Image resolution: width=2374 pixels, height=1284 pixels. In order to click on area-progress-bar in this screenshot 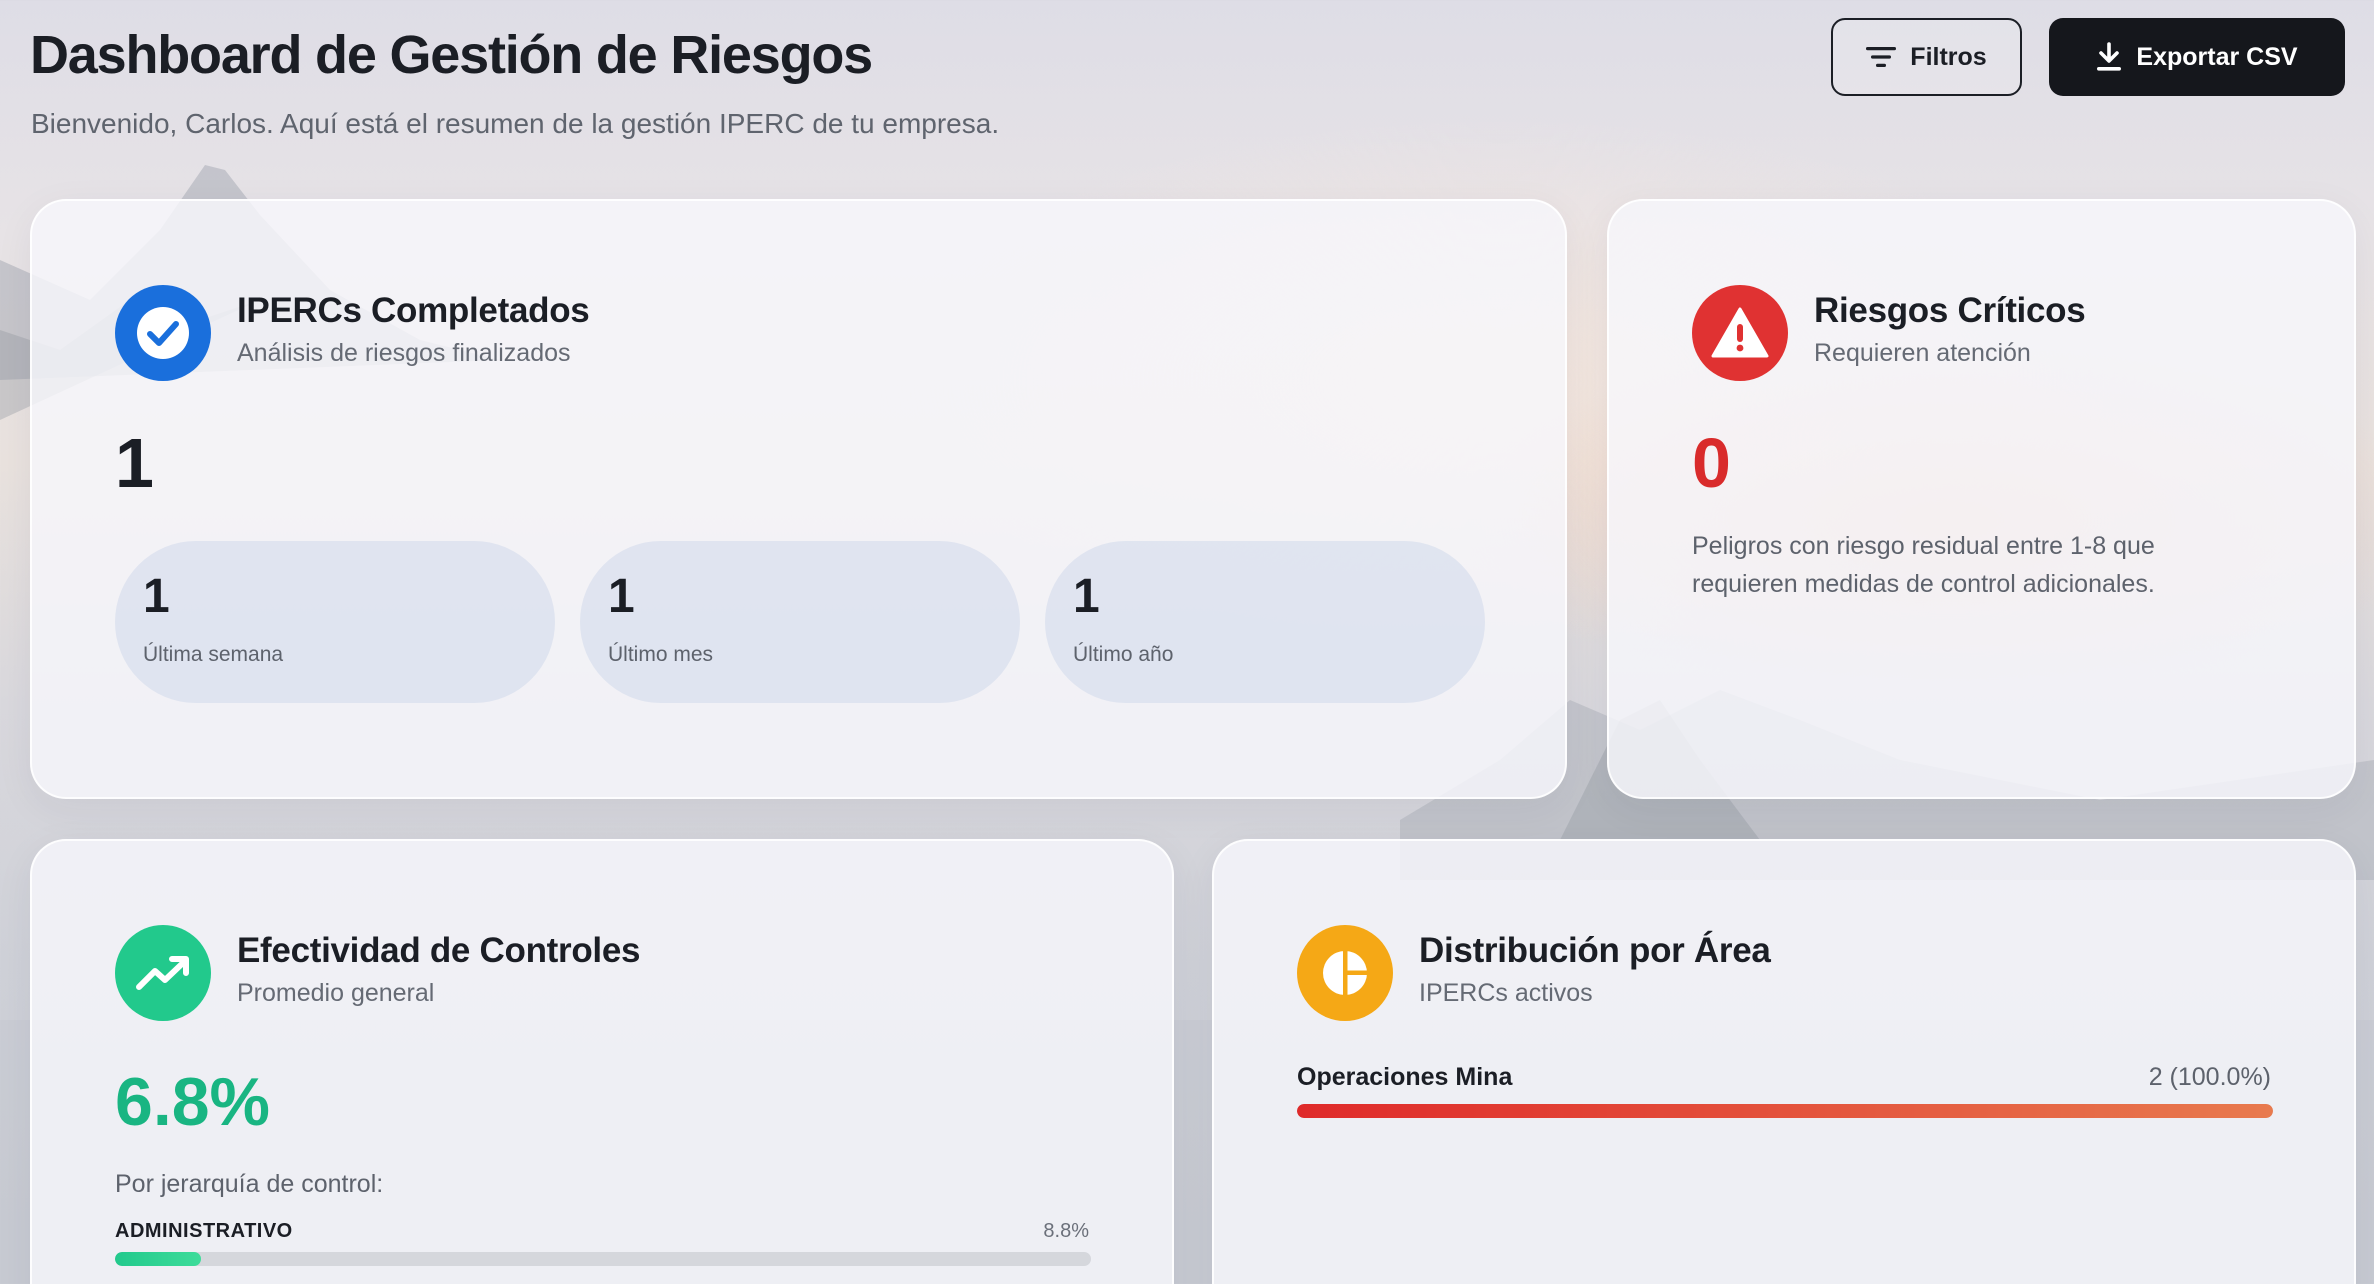, I will do `click(1785, 1111)`.